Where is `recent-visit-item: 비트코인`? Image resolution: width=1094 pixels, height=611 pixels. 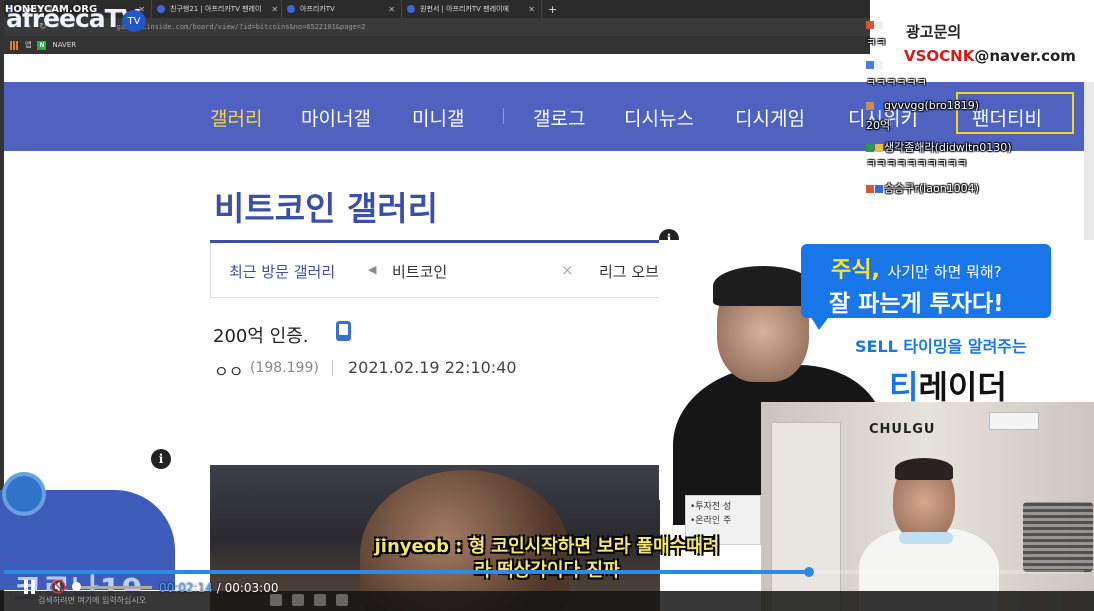
recent-visit-item: 비트코인 is located at coordinates (419, 271).